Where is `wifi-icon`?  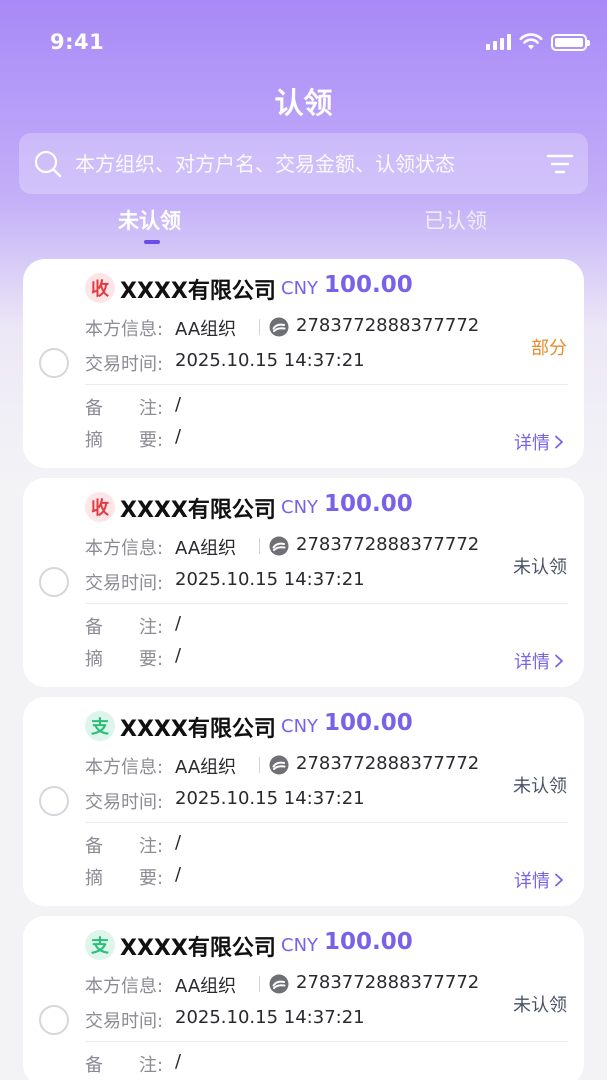
wifi-icon is located at coordinates (531, 41).